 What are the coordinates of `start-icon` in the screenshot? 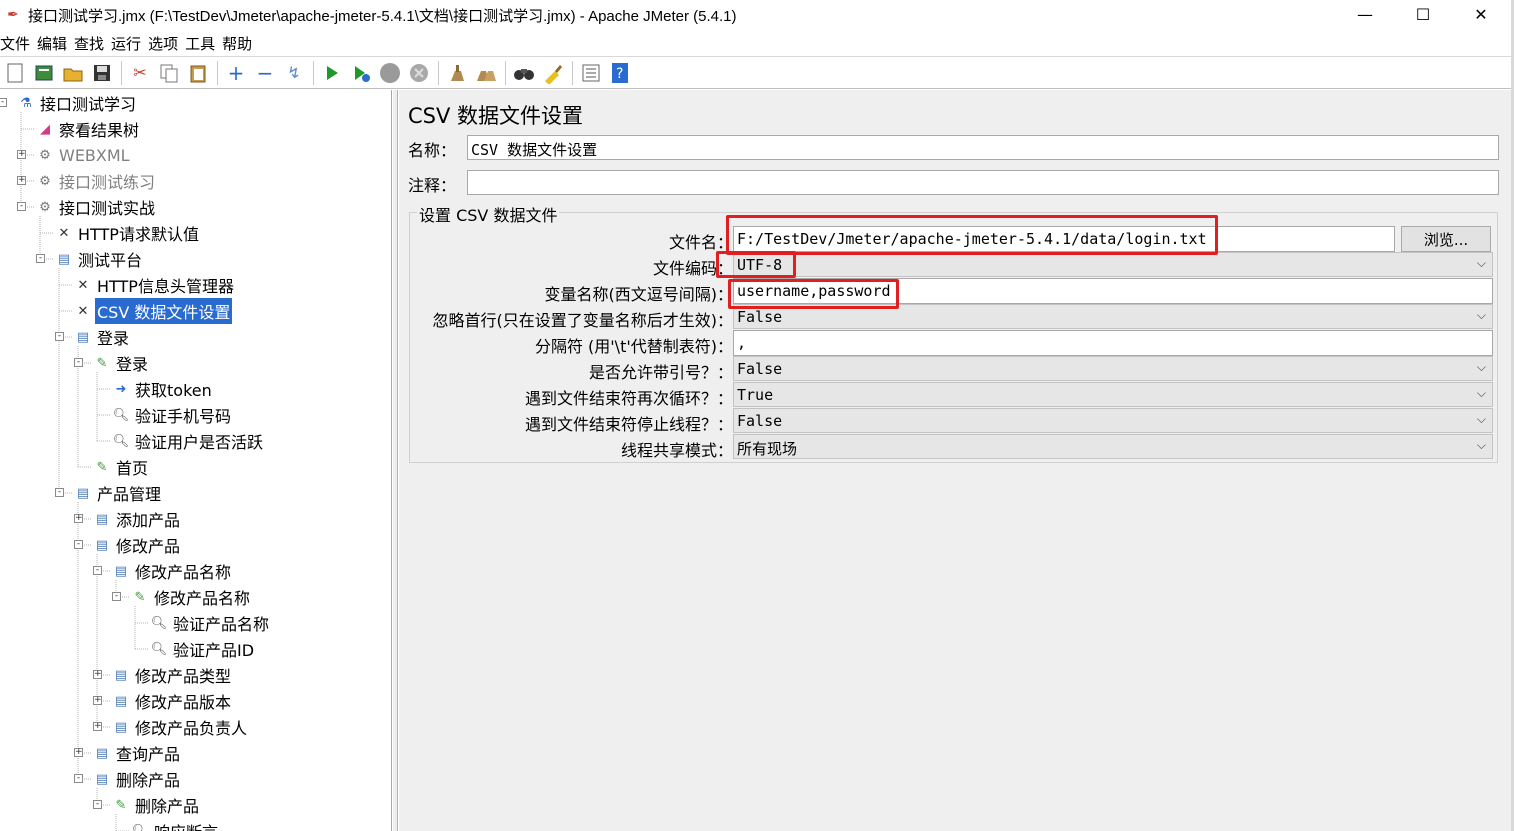 It's located at (332, 73).